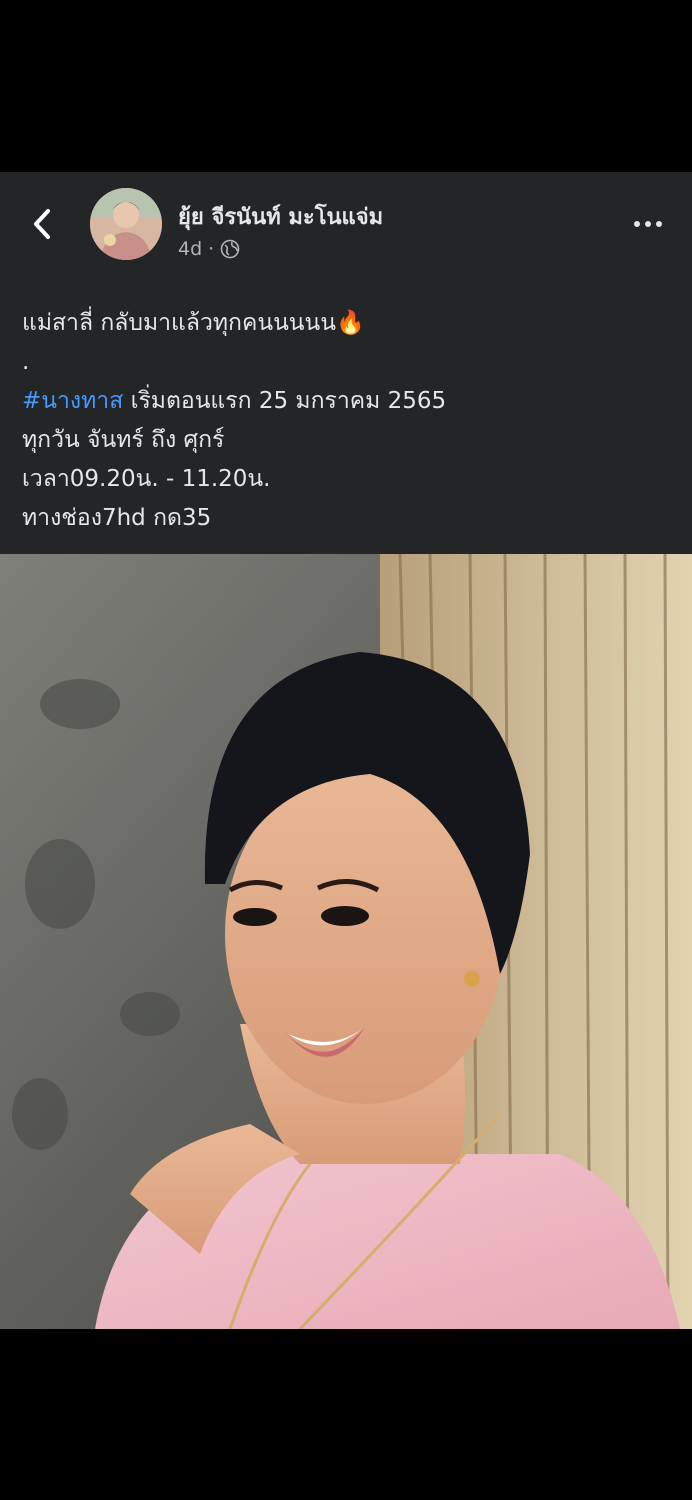  I want to click on caption-text: ทางช่อง7hd กด35, so click(117, 518).